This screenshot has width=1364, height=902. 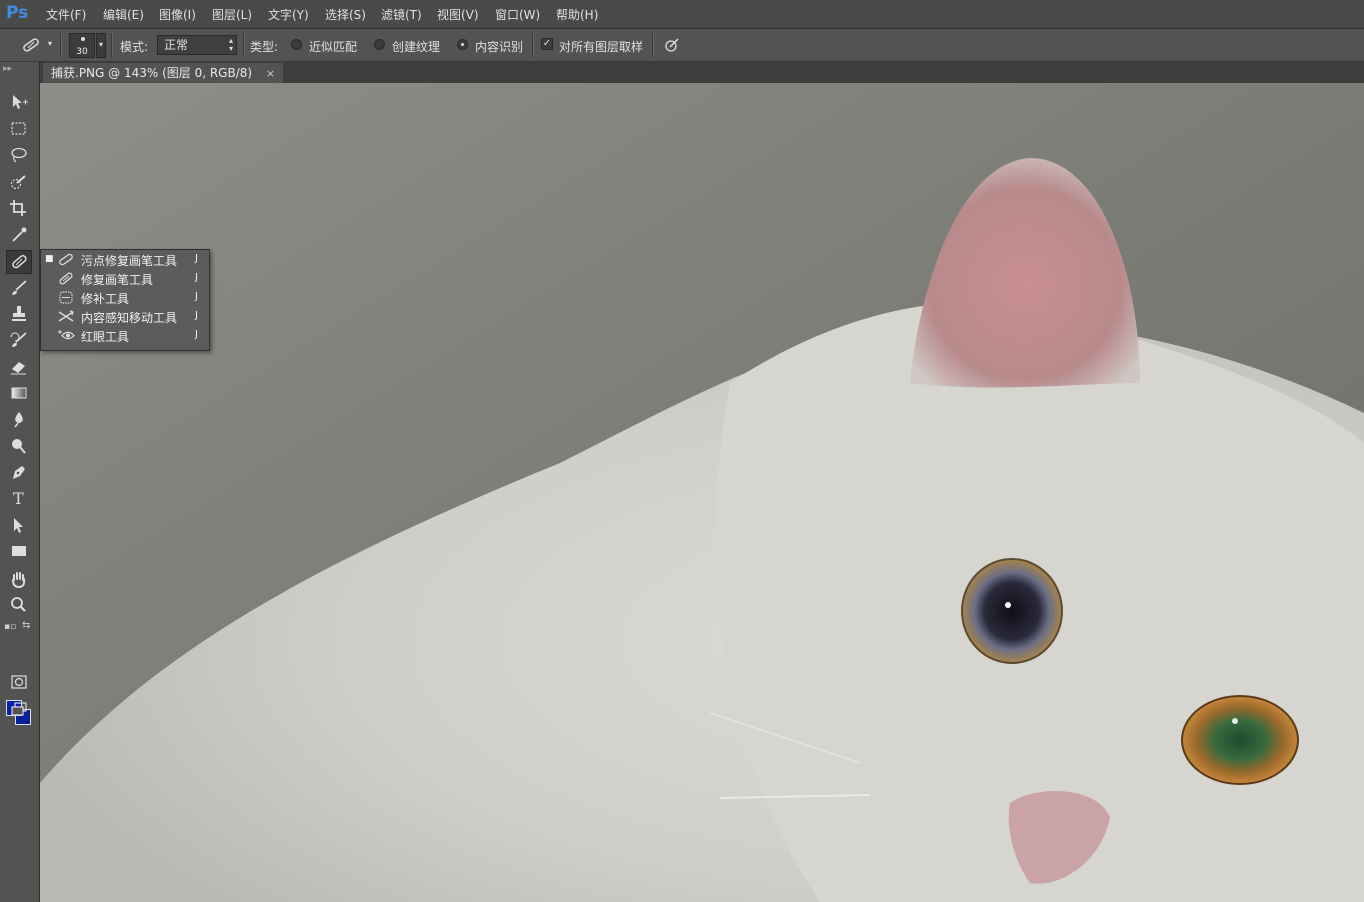 What do you see at coordinates (17, 13) in the screenshot?
I see `photoshop-logo: Ps` at bounding box center [17, 13].